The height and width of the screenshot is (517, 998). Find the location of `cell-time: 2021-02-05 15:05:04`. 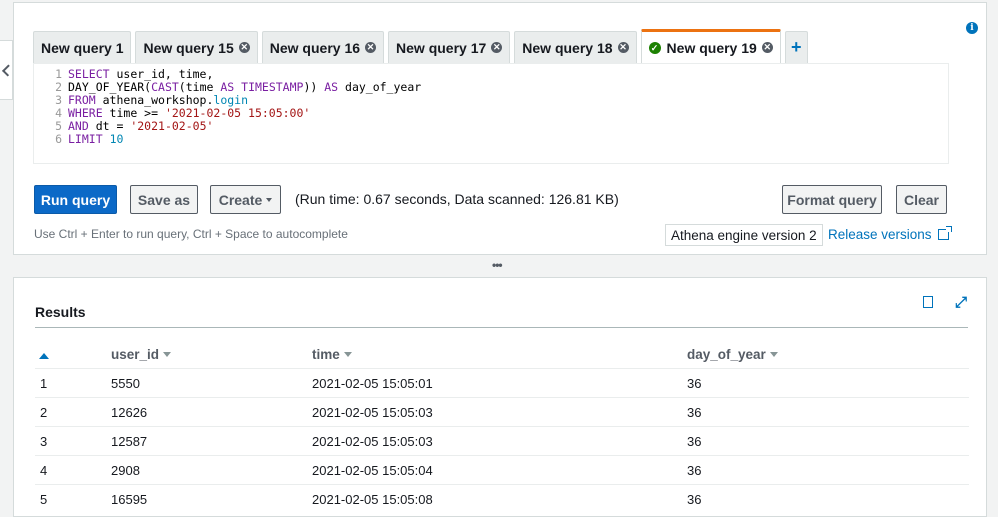

cell-time: 2021-02-05 15:05:04 is located at coordinates (499, 470).